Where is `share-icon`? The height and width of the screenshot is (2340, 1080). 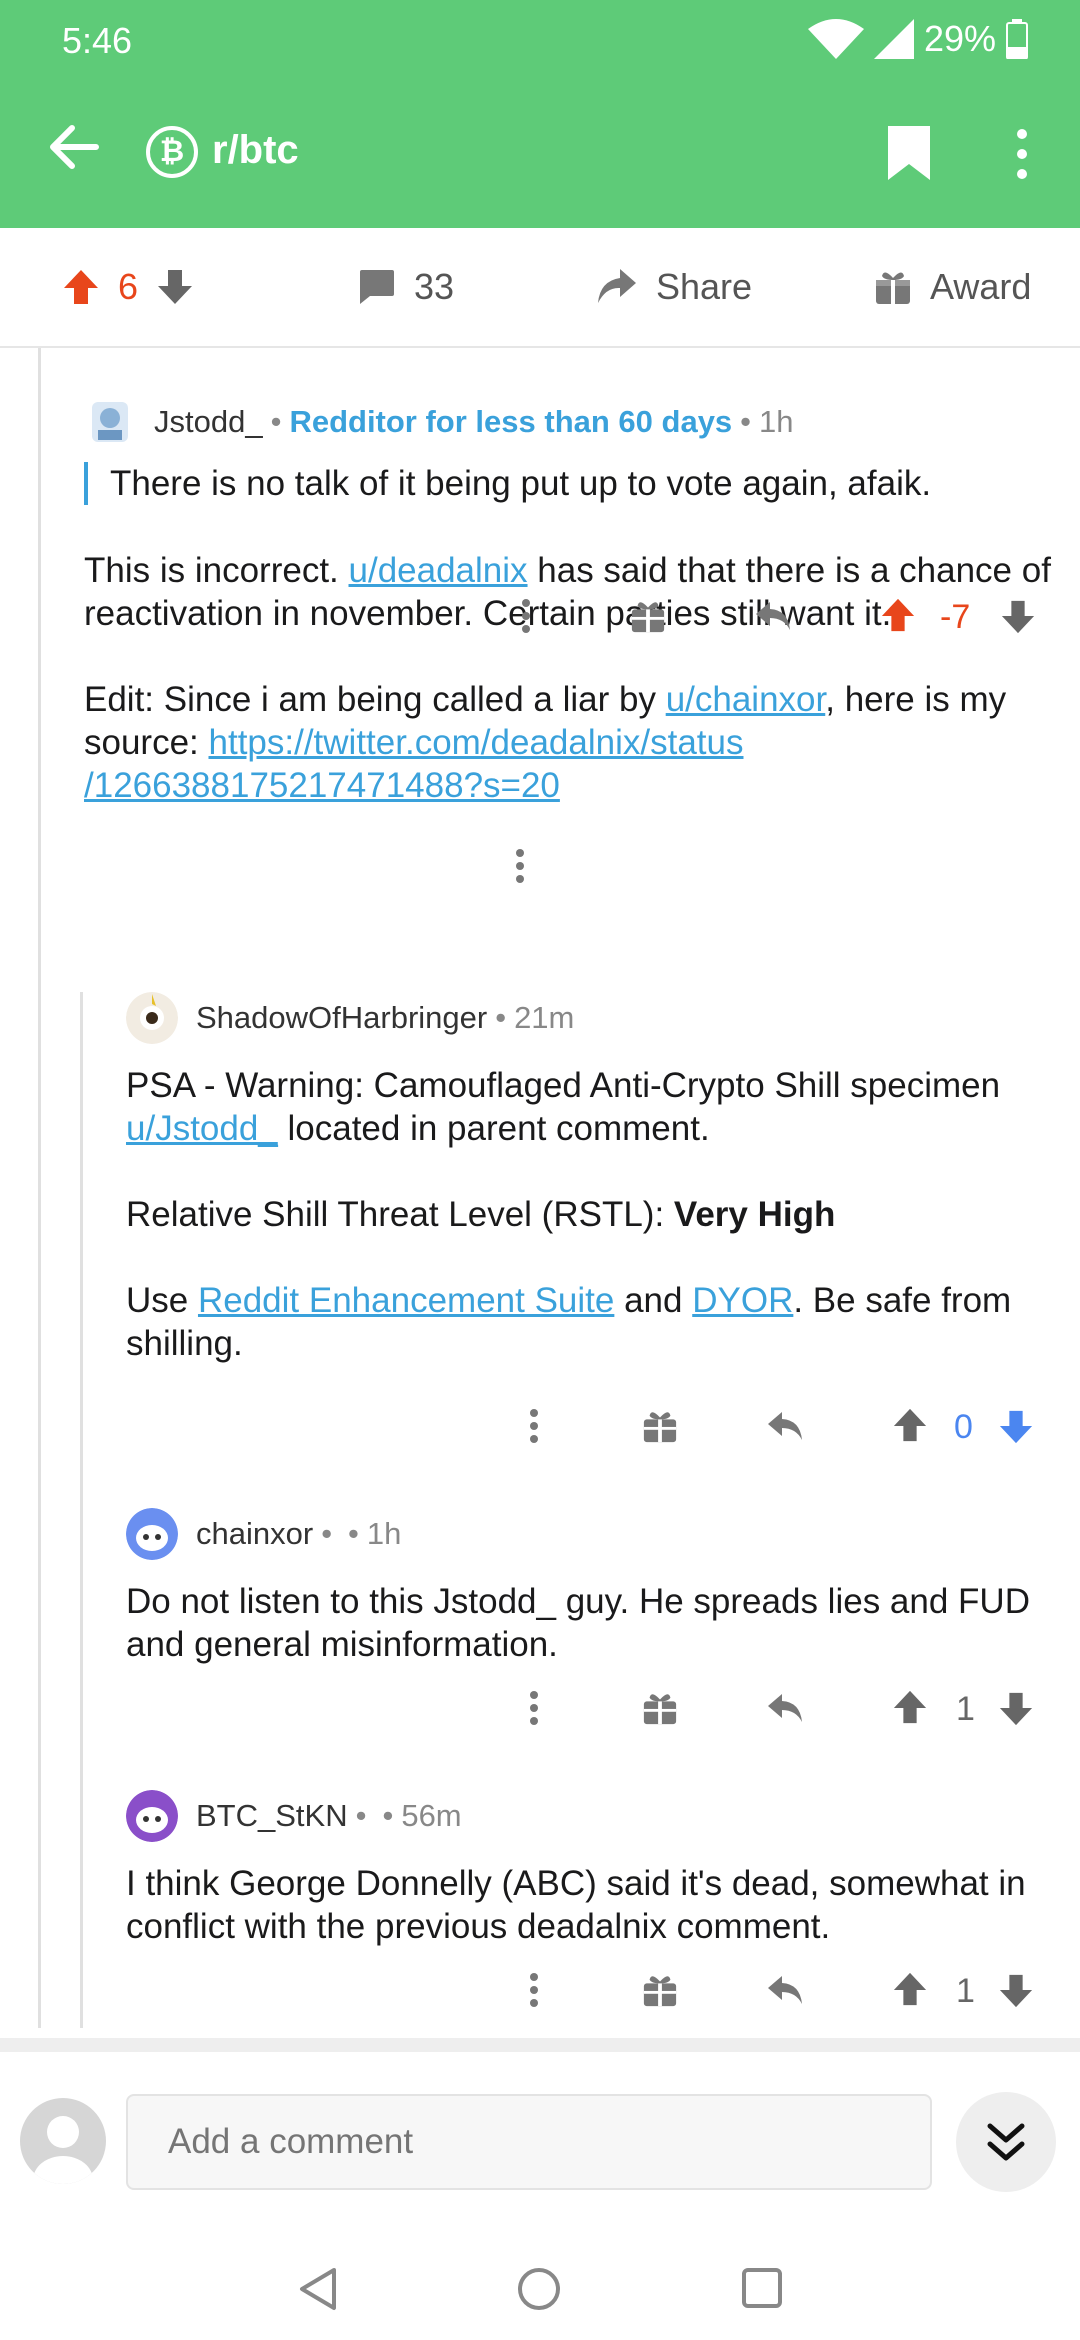 share-icon is located at coordinates (617, 286).